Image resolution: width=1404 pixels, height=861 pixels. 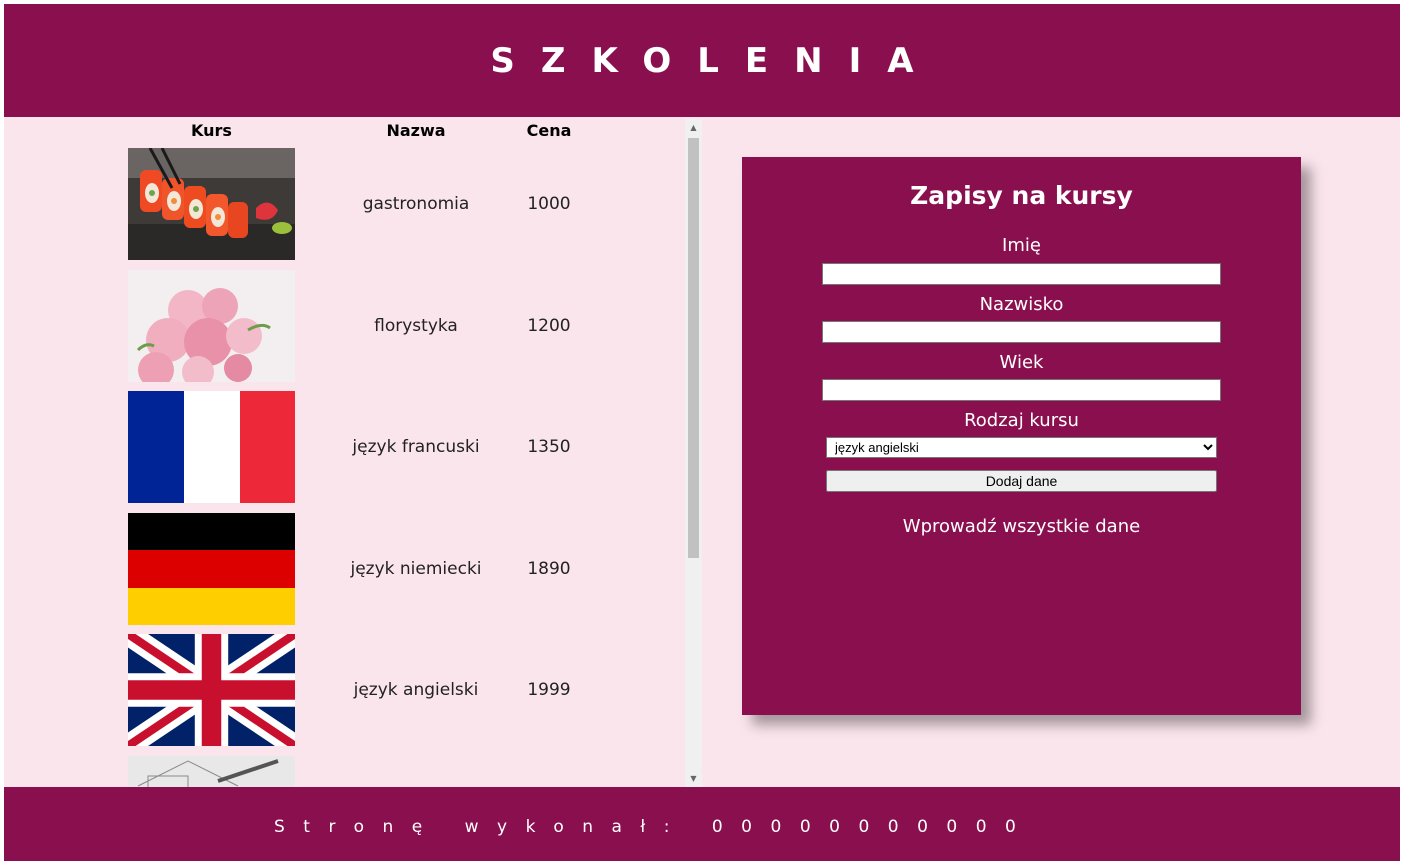 What do you see at coordinates (1021, 447) in the screenshot?
I see `course-type-select: język angielski` at bounding box center [1021, 447].